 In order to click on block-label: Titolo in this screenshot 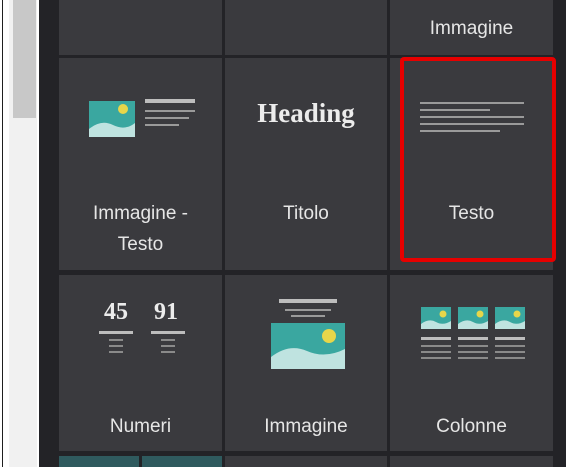, I will do `click(306, 213)`.